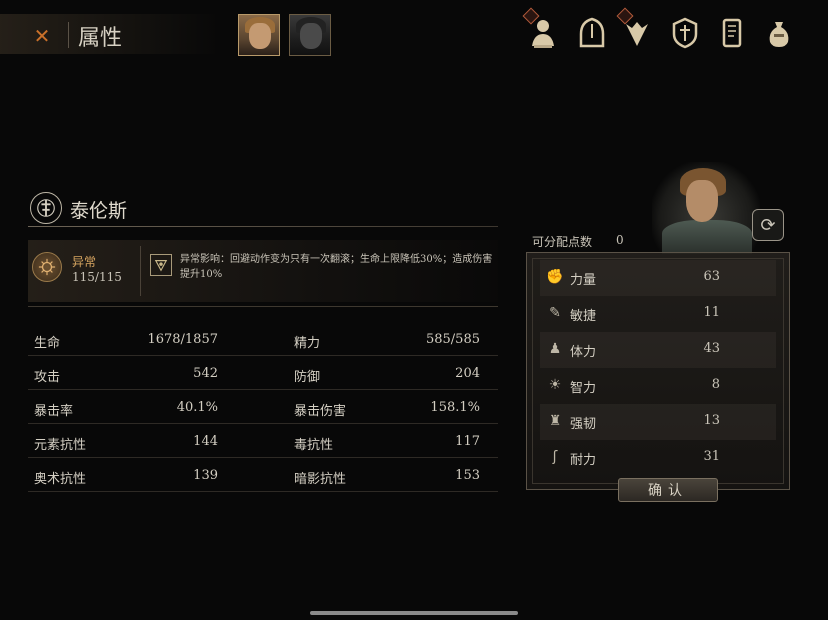 The height and width of the screenshot is (620, 828). What do you see at coordinates (540, 29) in the screenshot?
I see `bust-icon` at bounding box center [540, 29].